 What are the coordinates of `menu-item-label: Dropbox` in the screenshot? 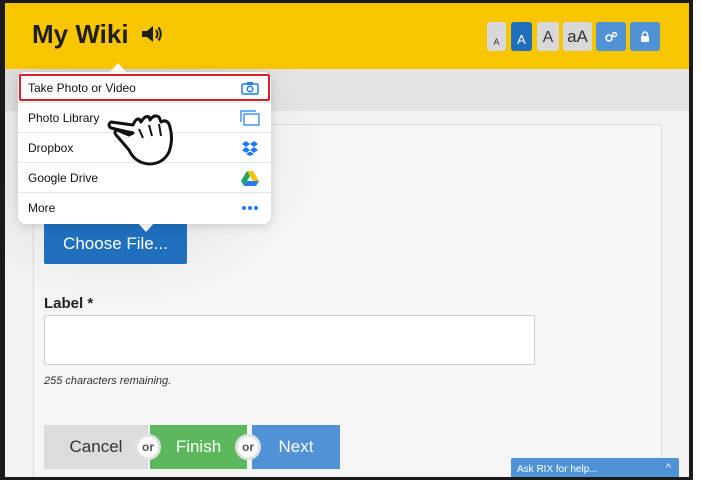 It's located at (51, 147).